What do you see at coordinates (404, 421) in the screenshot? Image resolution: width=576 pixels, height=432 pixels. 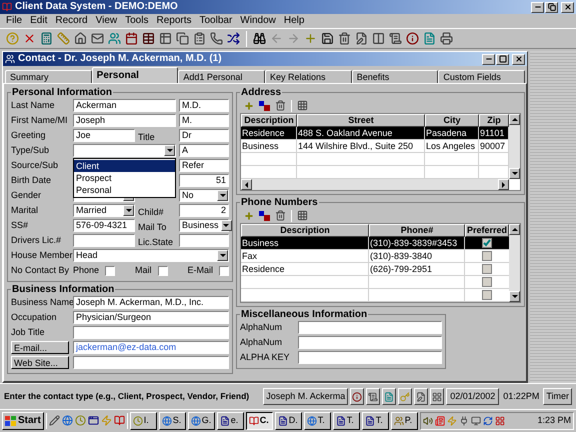 I see `taskbar-button: P.` at bounding box center [404, 421].